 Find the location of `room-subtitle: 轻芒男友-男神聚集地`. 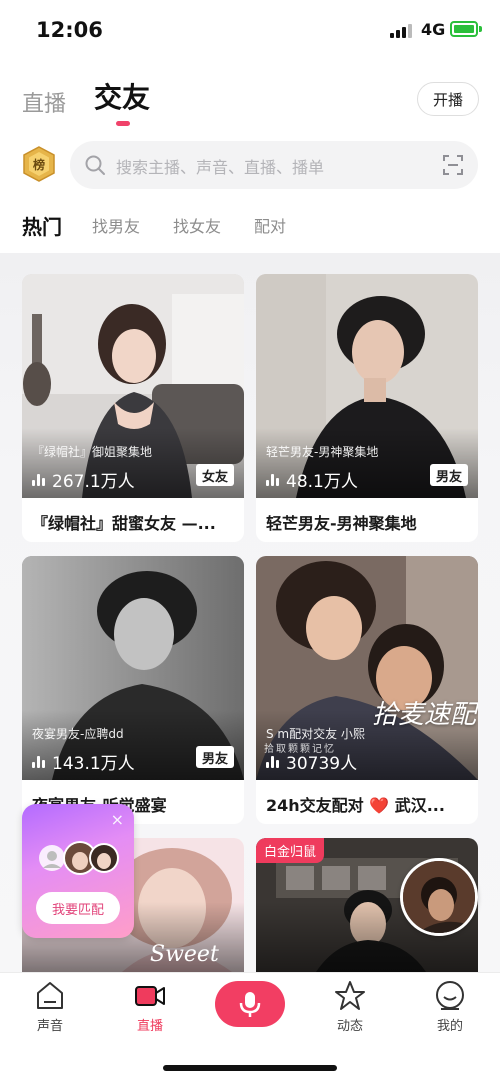

room-subtitle: 轻芒男友-男神聚集地 is located at coordinates (322, 452).